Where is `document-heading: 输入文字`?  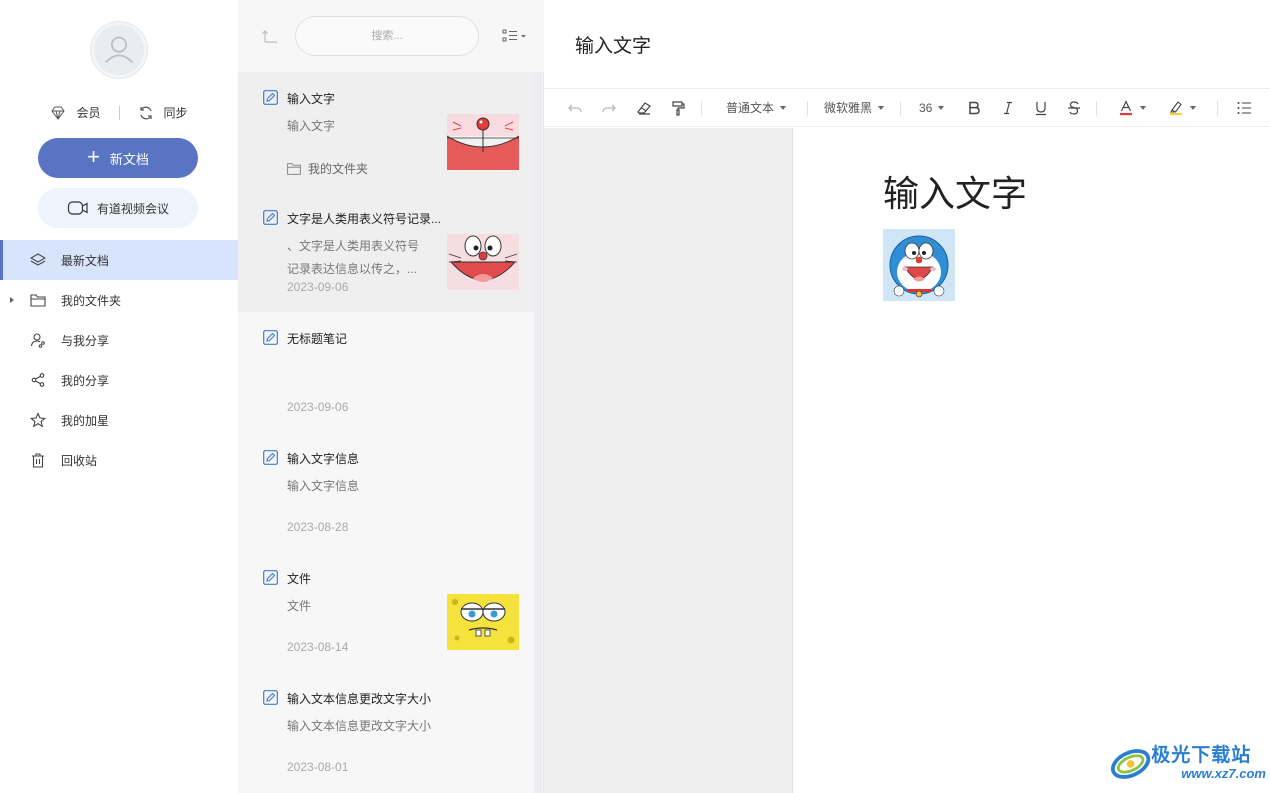 document-heading: 输入文字 is located at coordinates (955, 191).